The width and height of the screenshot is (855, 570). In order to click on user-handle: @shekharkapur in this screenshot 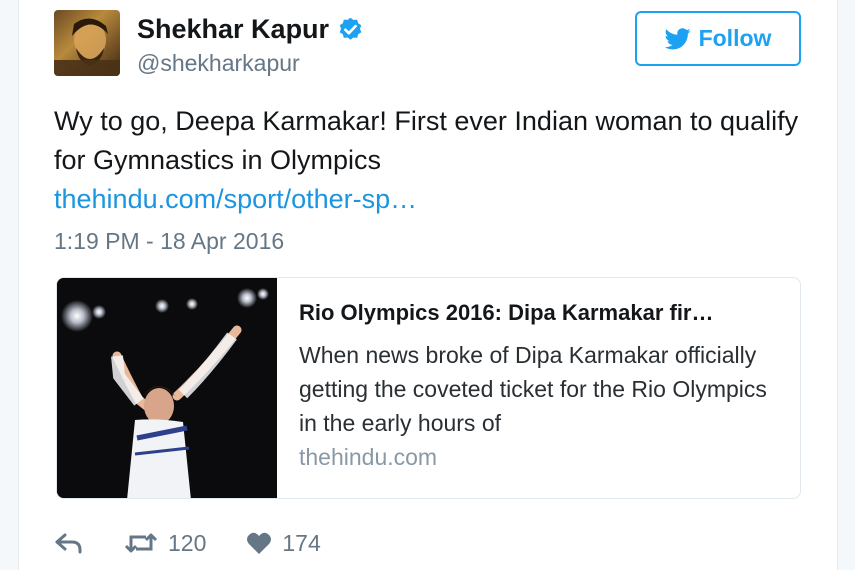, I will do `click(218, 63)`.